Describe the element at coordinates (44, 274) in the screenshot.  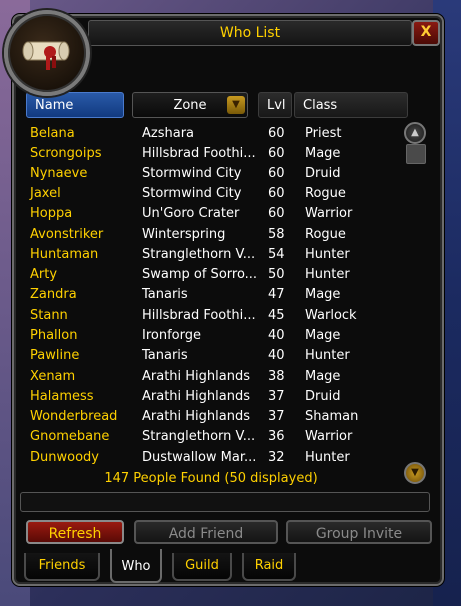
I see `player-name: Arty` at that location.